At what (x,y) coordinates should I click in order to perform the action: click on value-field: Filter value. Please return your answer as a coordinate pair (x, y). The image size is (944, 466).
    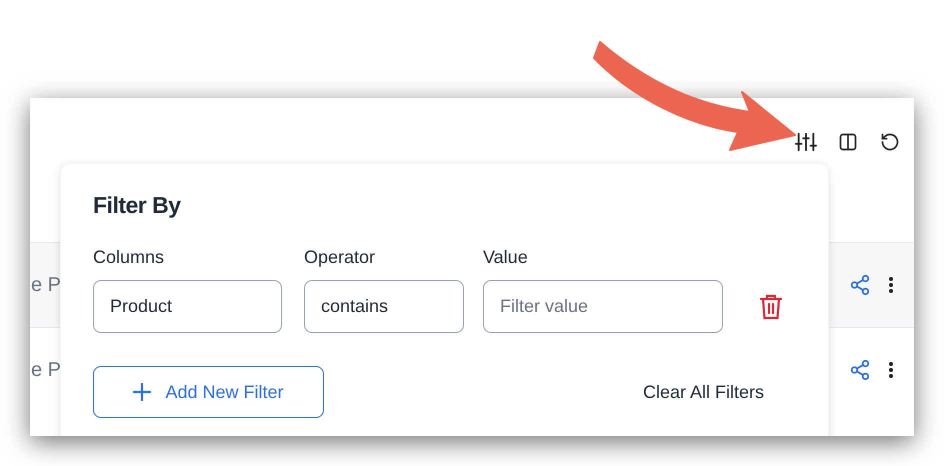
    Looking at the image, I should click on (603, 306).